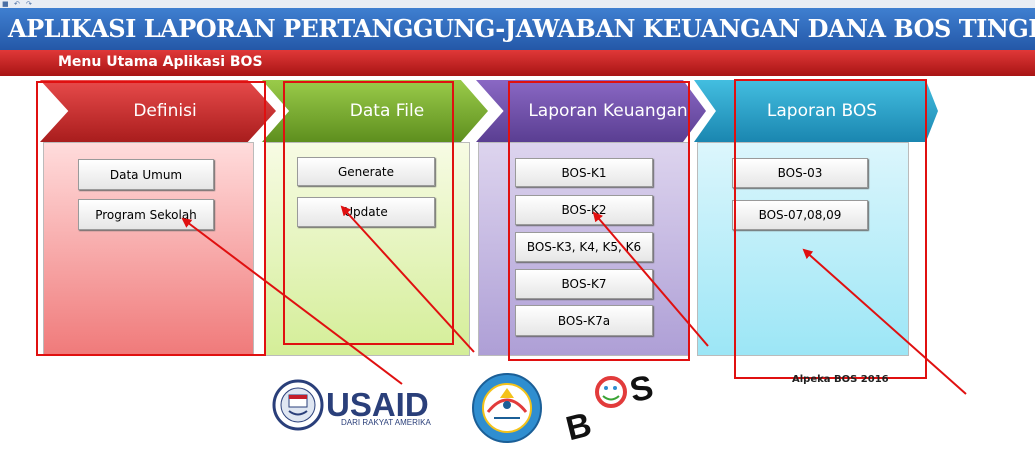 The image size is (1035, 456). Describe the element at coordinates (609, 408) in the screenshot. I see `bos-logo: B S` at that location.